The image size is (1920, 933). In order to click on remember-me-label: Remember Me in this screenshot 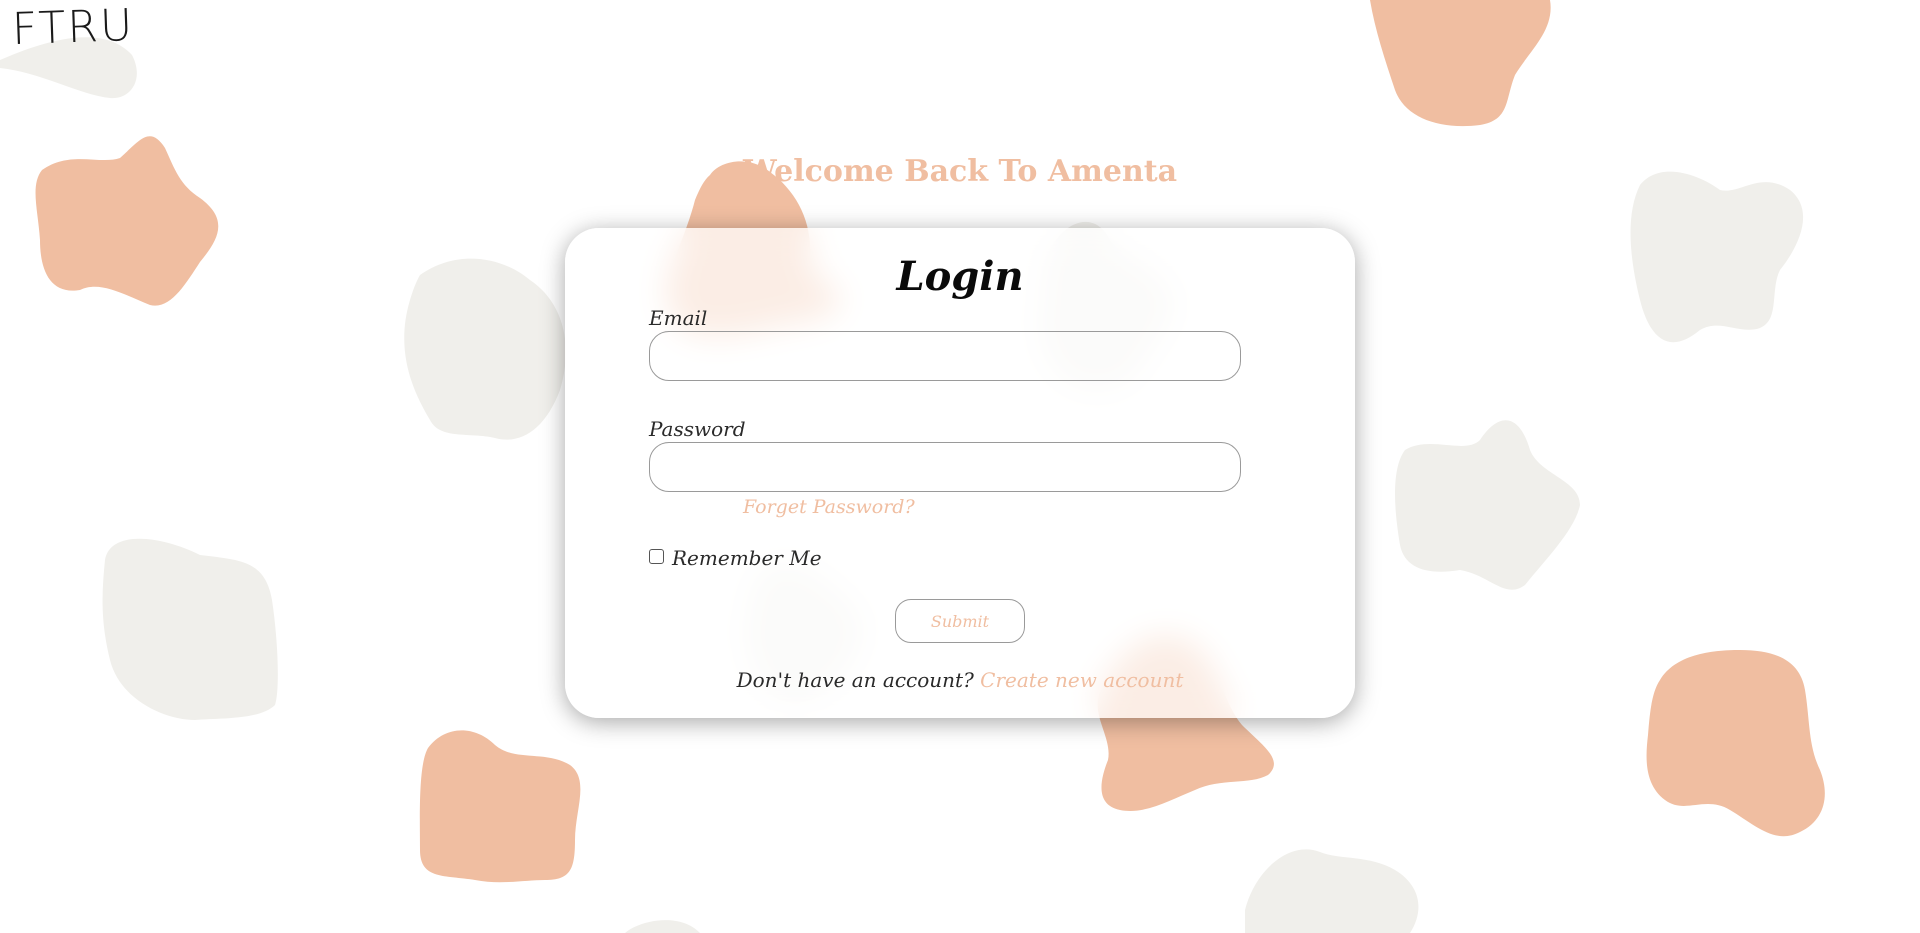, I will do `click(747, 558)`.